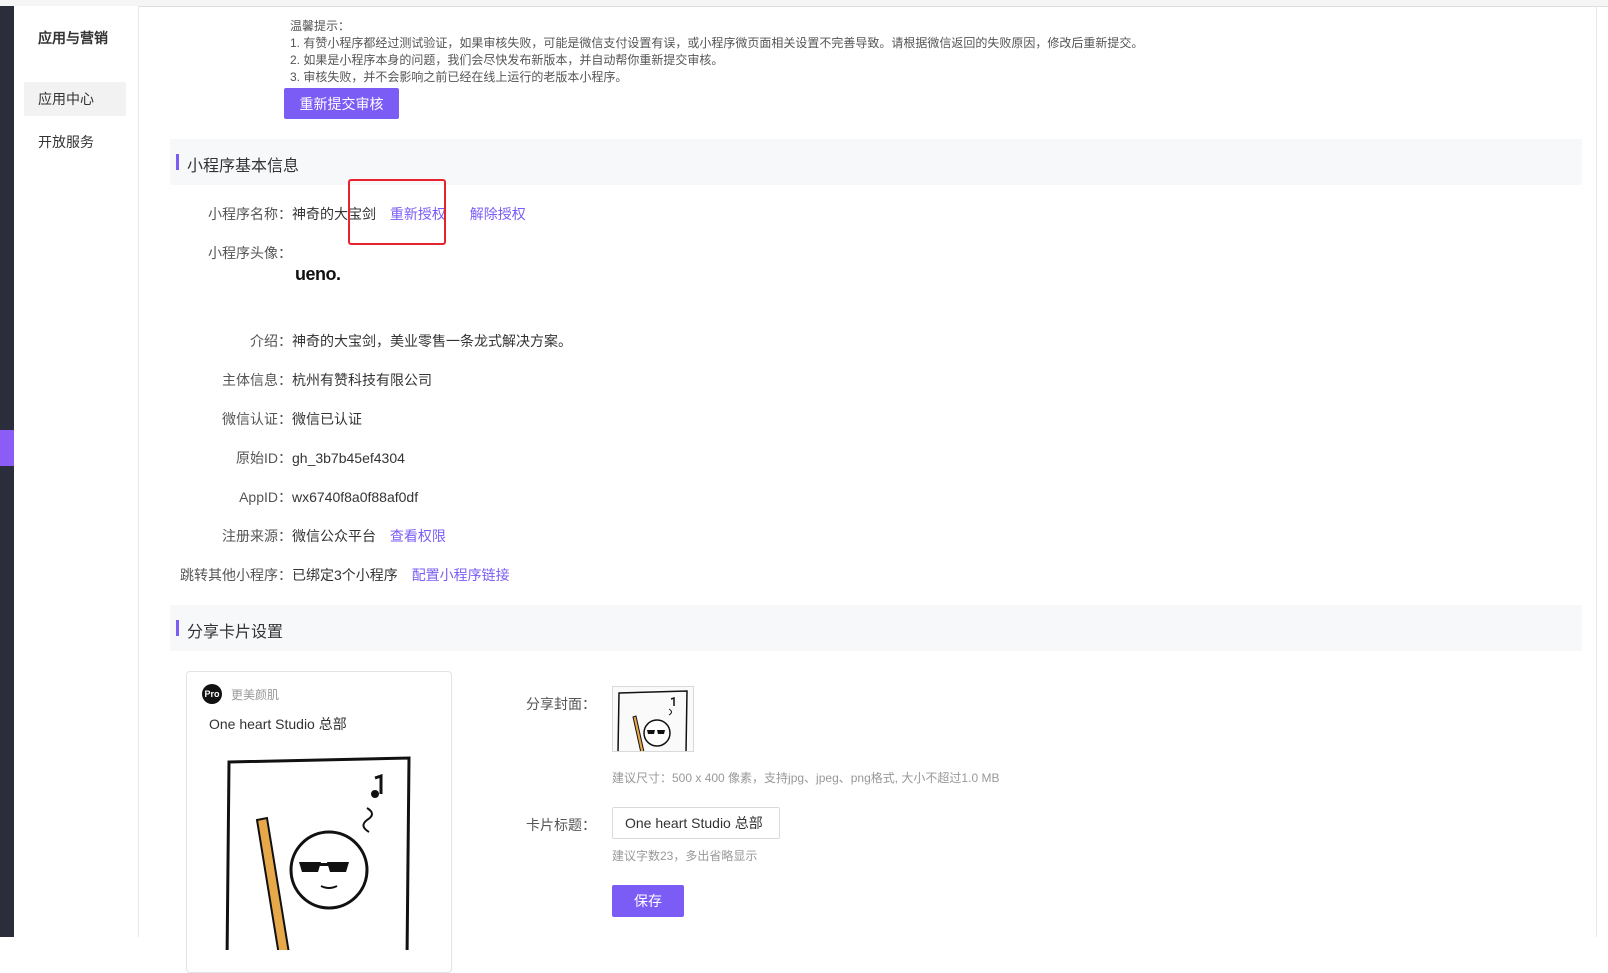 This screenshot has width=1608, height=973. I want to click on original-id-label: 原始ID：, so click(264, 458).